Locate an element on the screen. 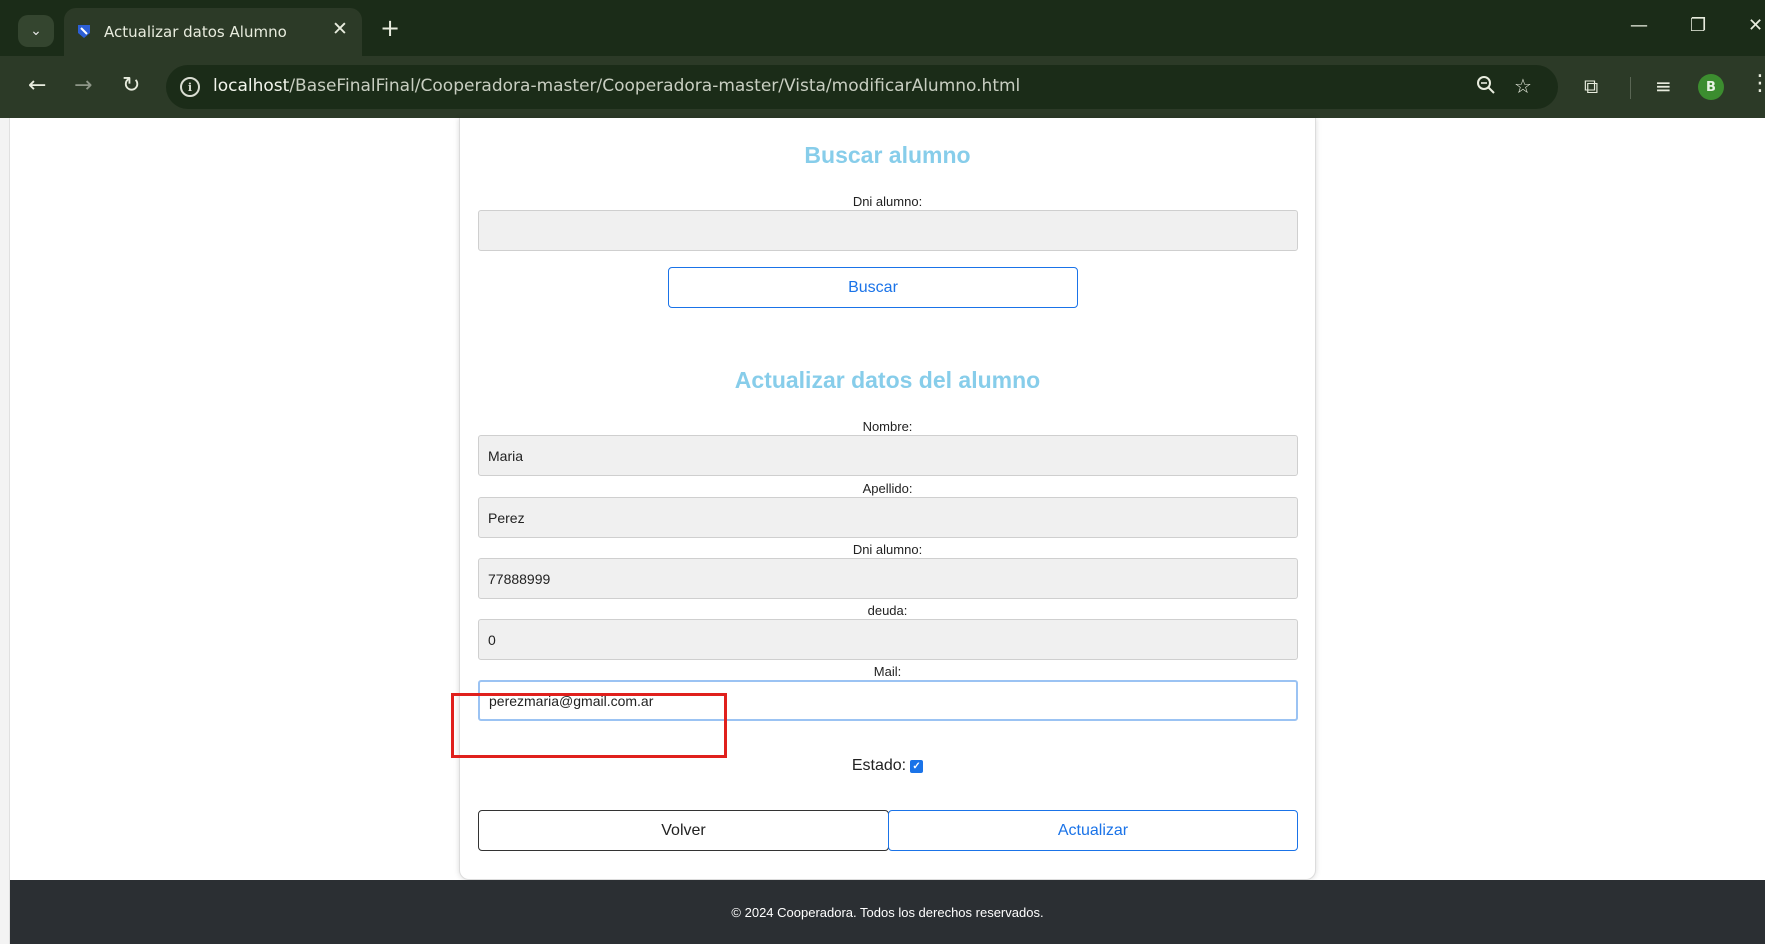 This screenshot has width=1765, height=944. deuda-label: deuda: is located at coordinates (887, 610).